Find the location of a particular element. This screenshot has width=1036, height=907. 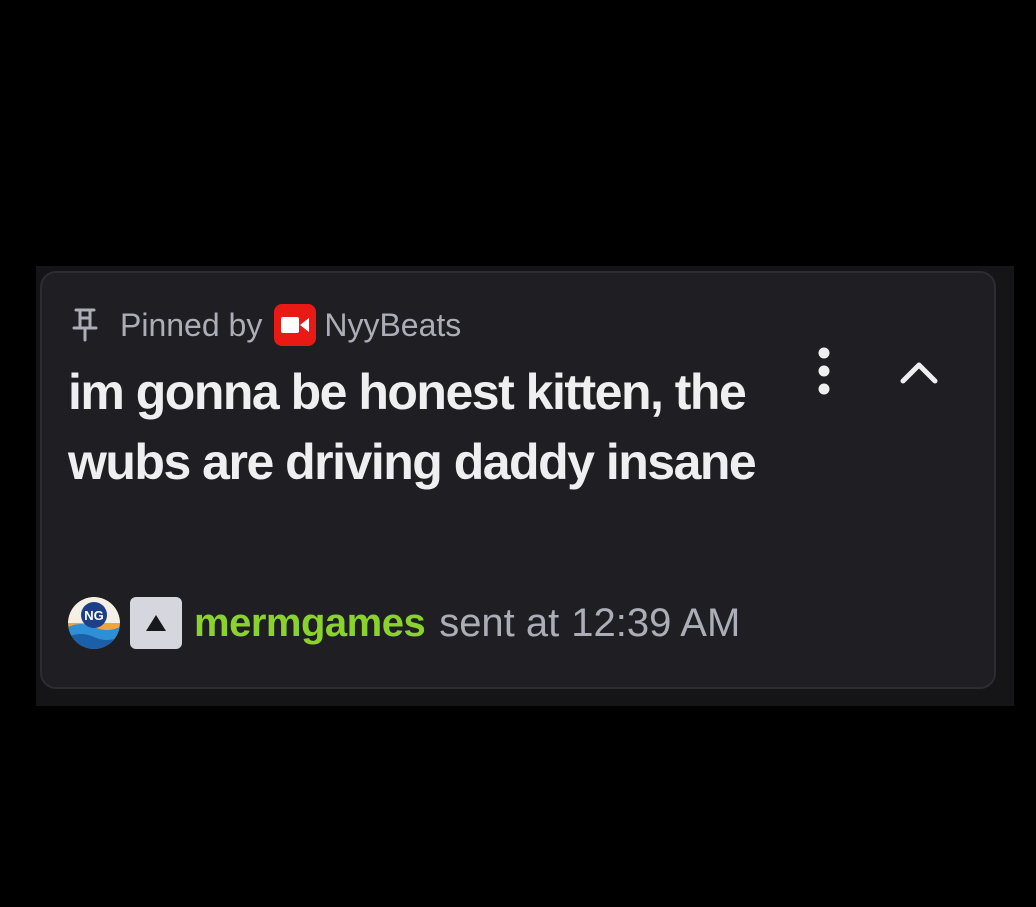

more-options-icon is located at coordinates (824, 371).